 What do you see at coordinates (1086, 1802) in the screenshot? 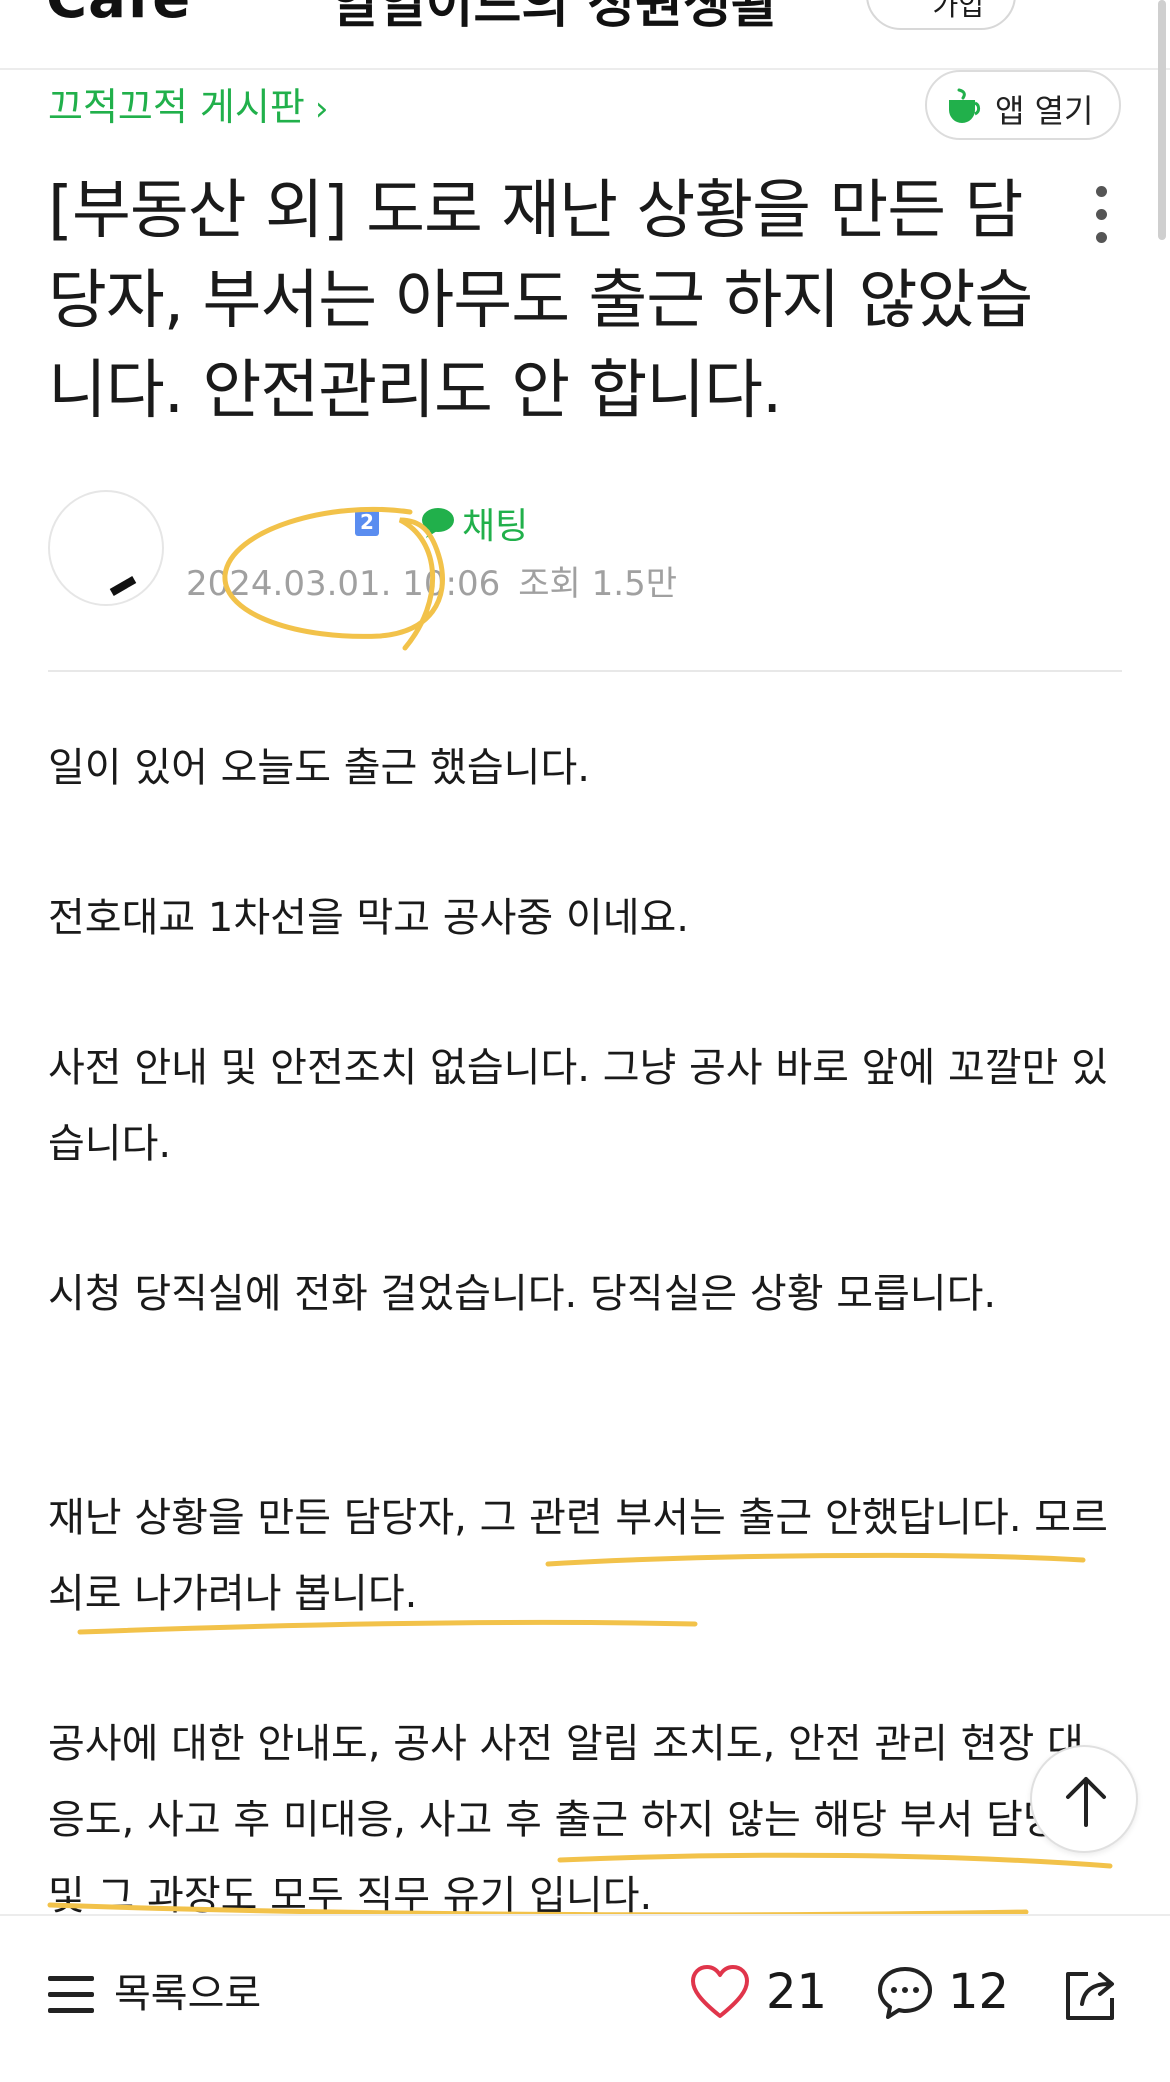
I see `arrow-up-icon` at bounding box center [1086, 1802].